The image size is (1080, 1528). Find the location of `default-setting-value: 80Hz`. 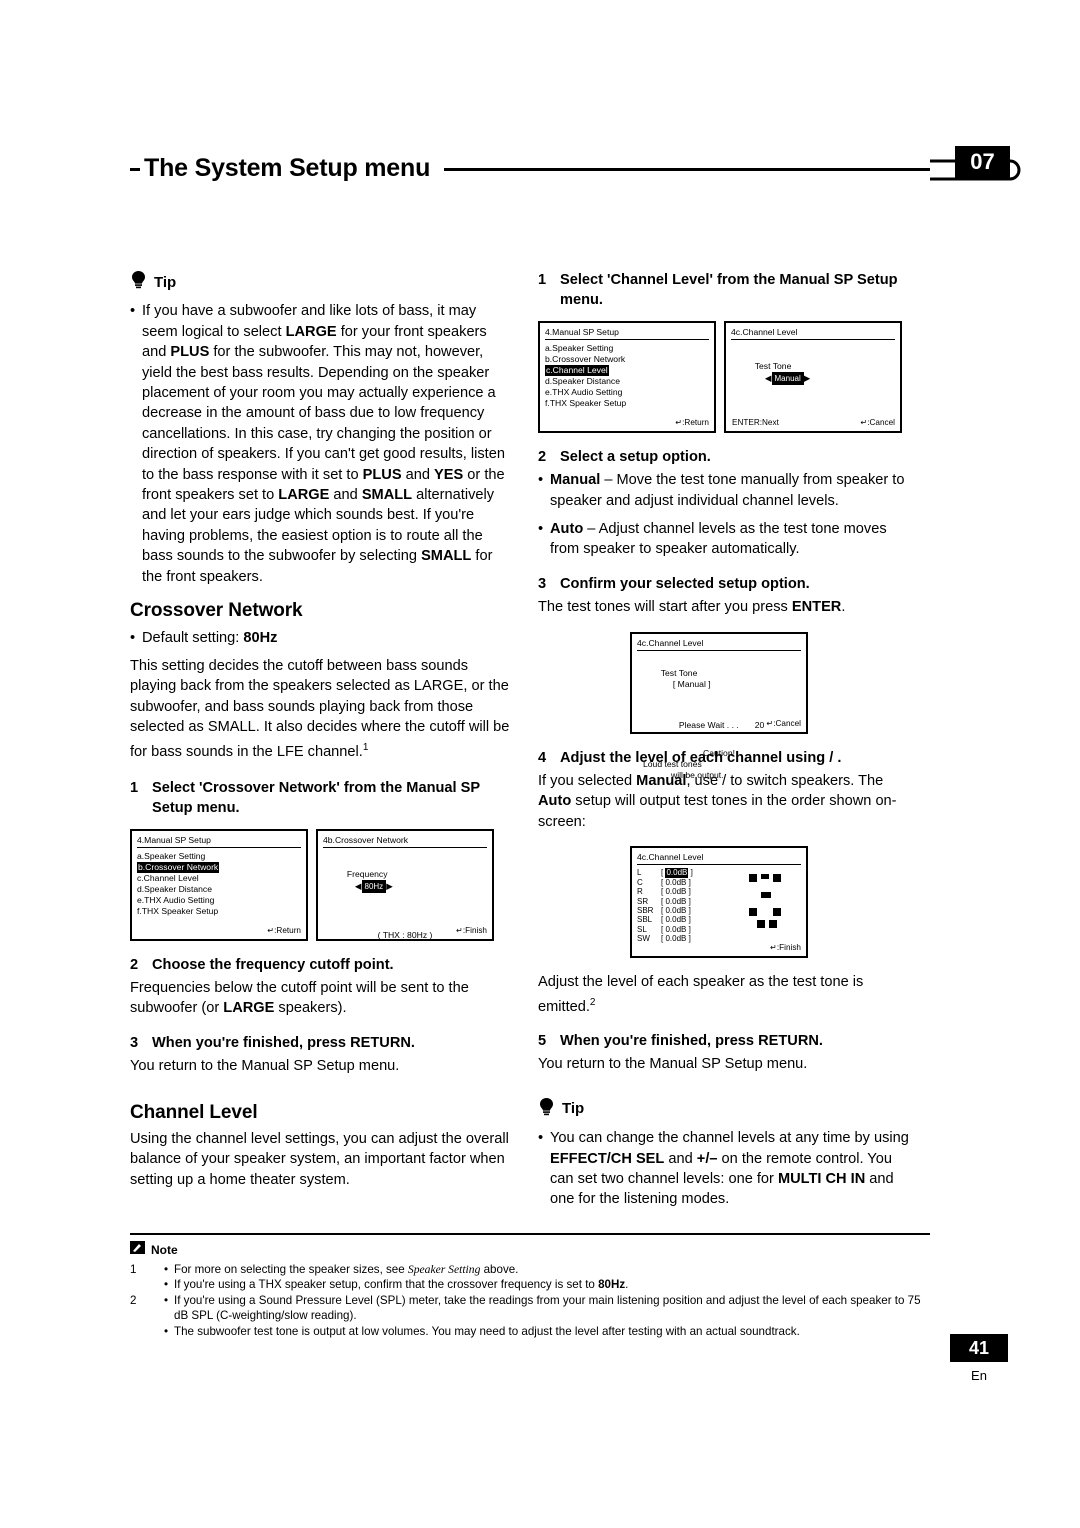

default-setting-value: 80Hz is located at coordinates (260, 637).